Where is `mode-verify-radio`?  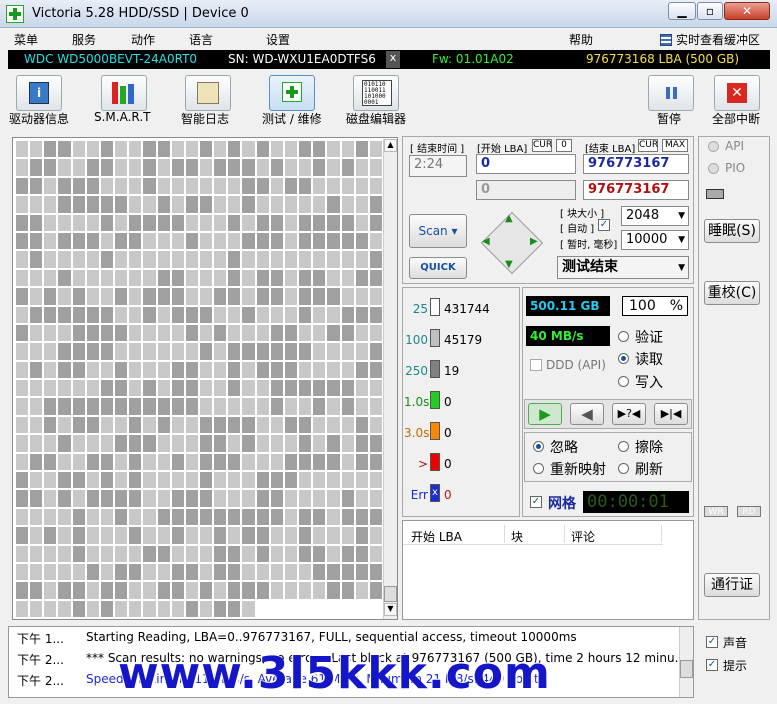
mode-verify-radio is located at coordinates (623, 336).